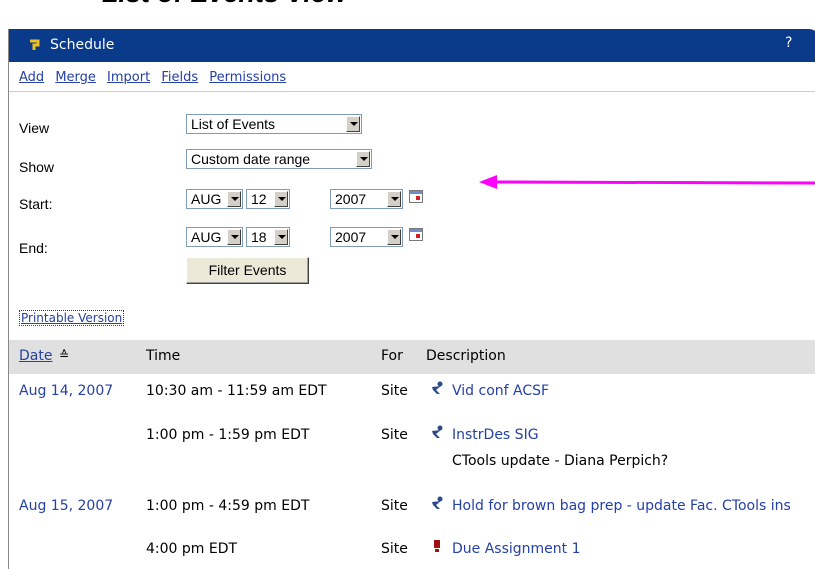 This screenshot has height=569, width=815. What do you see at coordinates (259, 237) in the screenshot?
I see `end-day-value: 18` at bounding box center [259, 237].